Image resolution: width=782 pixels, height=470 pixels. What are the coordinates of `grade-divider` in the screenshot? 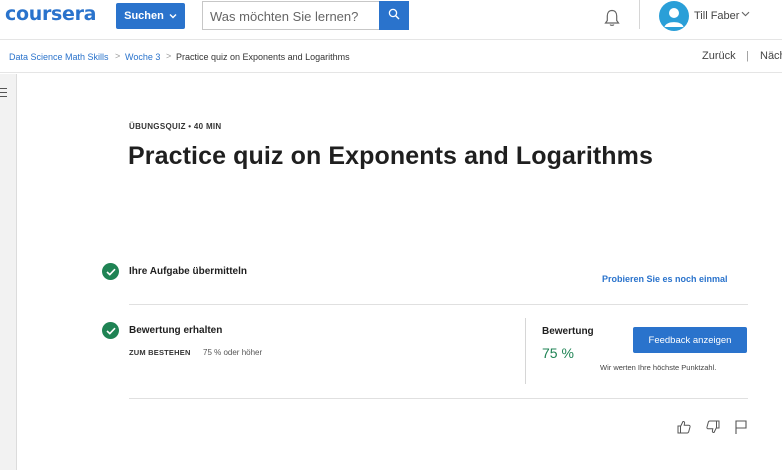 It's located at (525, 351).